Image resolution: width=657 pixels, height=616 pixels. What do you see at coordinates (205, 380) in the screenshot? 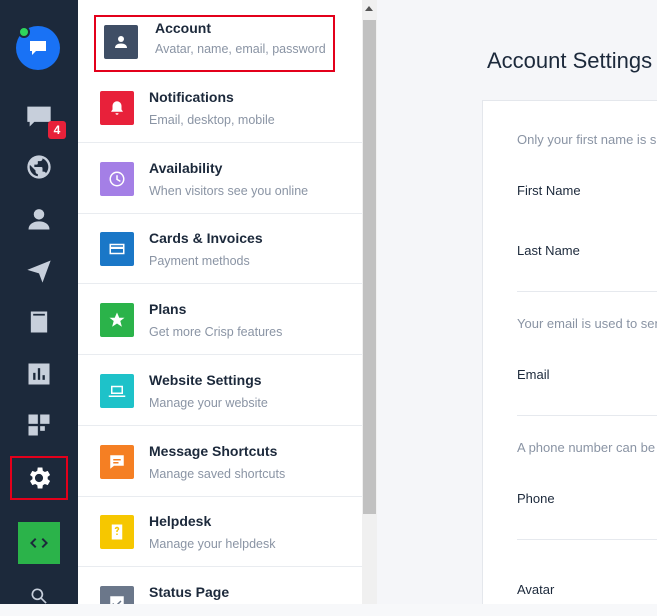
I see `menu-item-title: Website Settings` at bounding box center [205, 380].